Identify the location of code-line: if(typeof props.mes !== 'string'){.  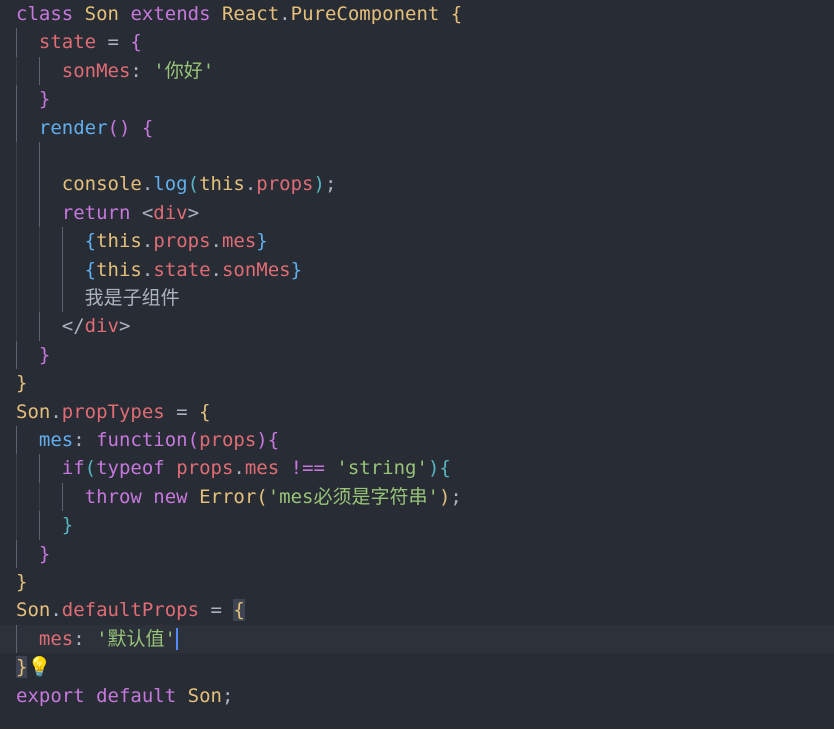
(417, 468).